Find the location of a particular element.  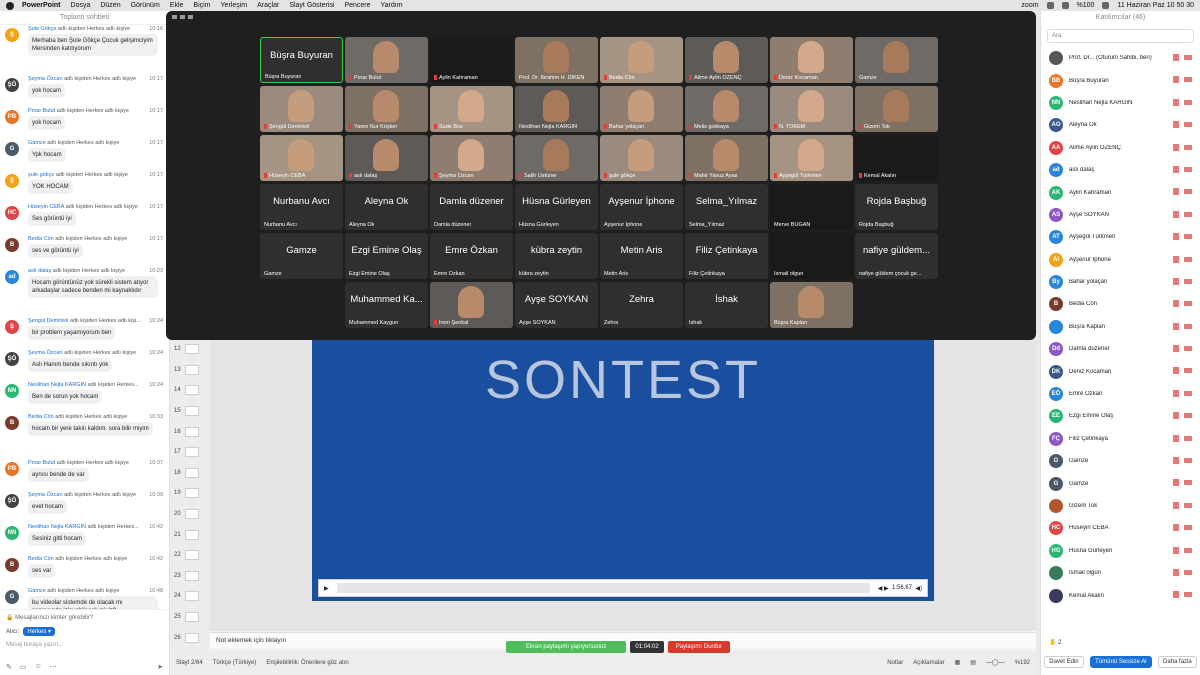

view-normal-icon: ▦ is located at coordinates (958, 662).